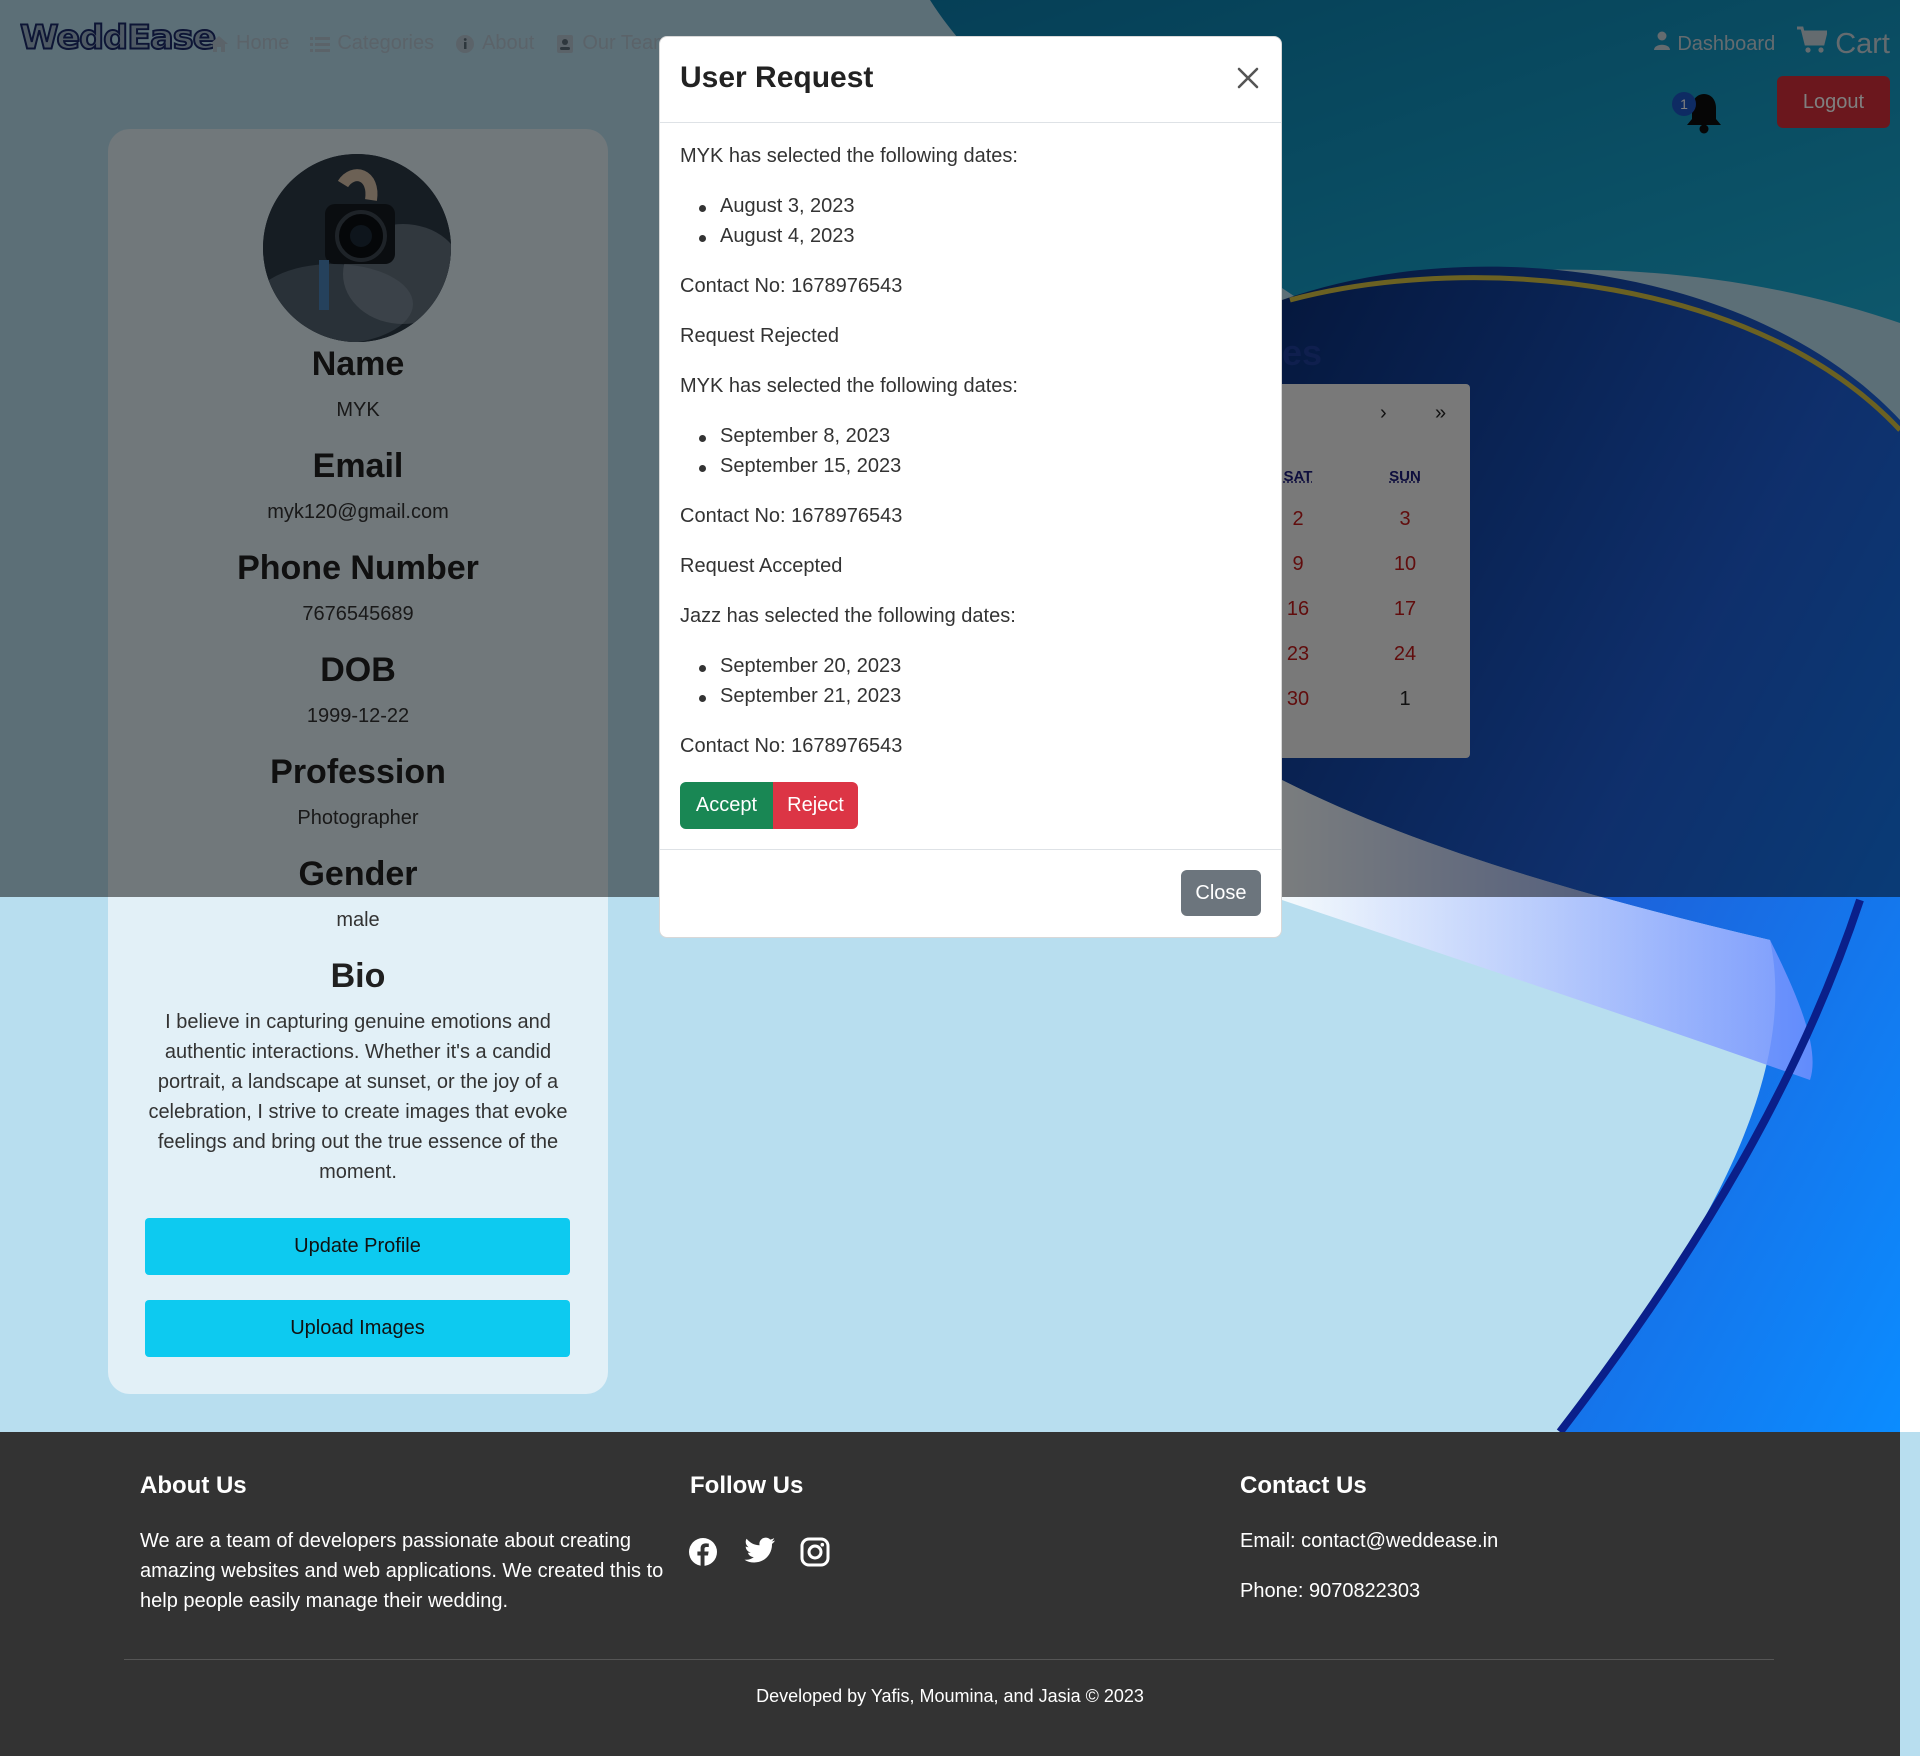 Image resolution: width=1920 pixels, height=1756 pixels. I want to click on modal-title: User Request, so click(777, 77).